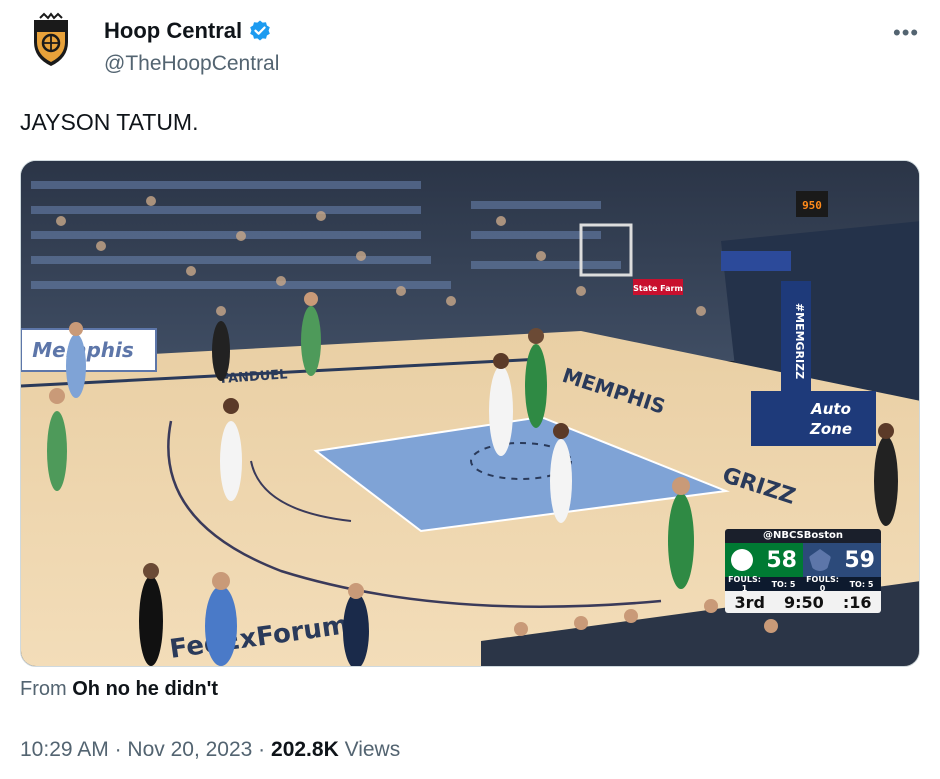  I want to click on views-count: 202.8K, so click(305, 749).